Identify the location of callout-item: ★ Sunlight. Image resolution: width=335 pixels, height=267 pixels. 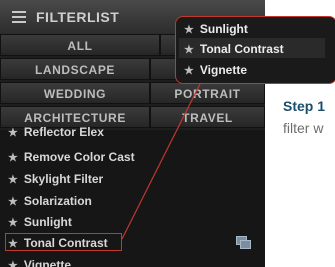
(216, 29).